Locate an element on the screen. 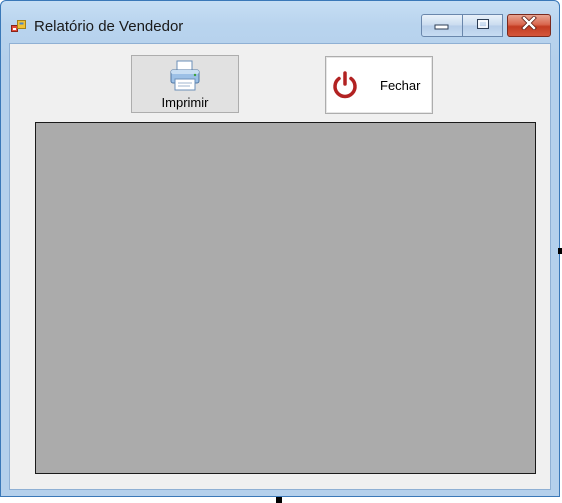 Image resolution: width=562 pixels, height=503 pixels. minimize-icon is located at coordinates (442, 26).